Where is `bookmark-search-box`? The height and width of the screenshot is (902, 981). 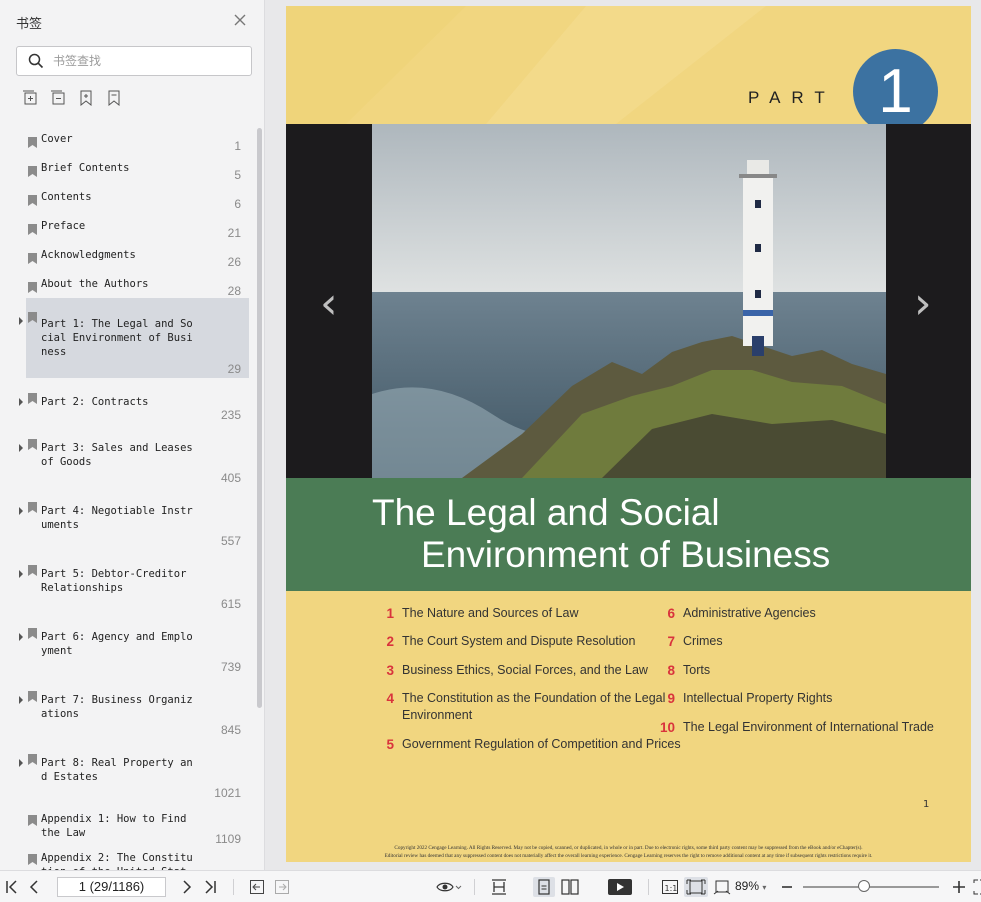
bookmark-search-box is located at coordinates (134, 61).